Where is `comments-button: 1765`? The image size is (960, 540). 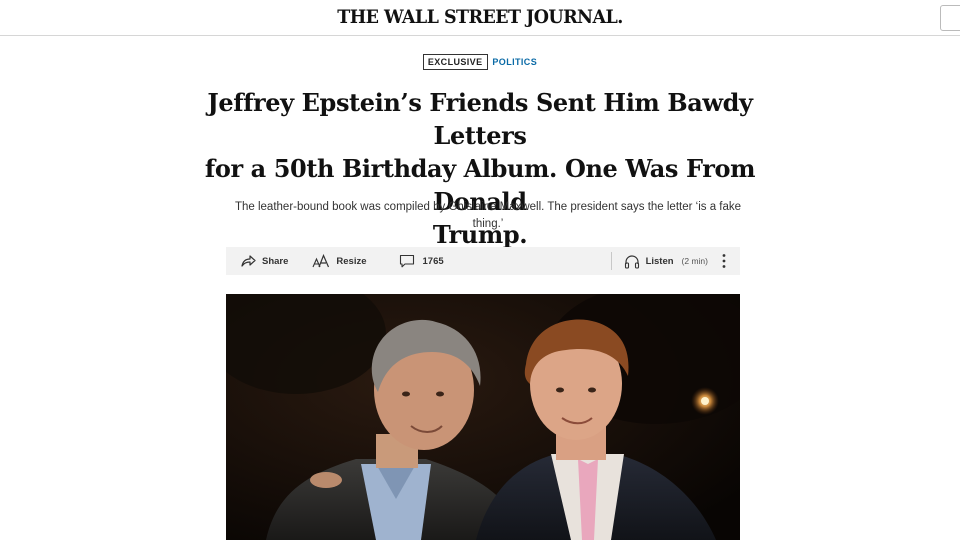
comments-button: 1765 is located at coordinates (421, 261).